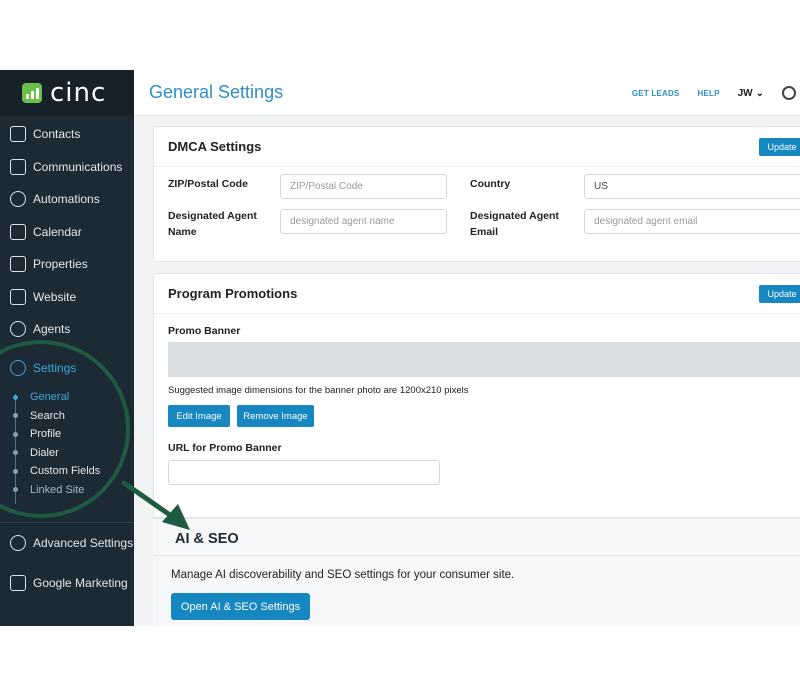 This screenshot has width=800, height=700. Describe the element at coordinates (225, 448) in the screenshot. I see `promo-url-label: URL for Promo Banner` at that location.